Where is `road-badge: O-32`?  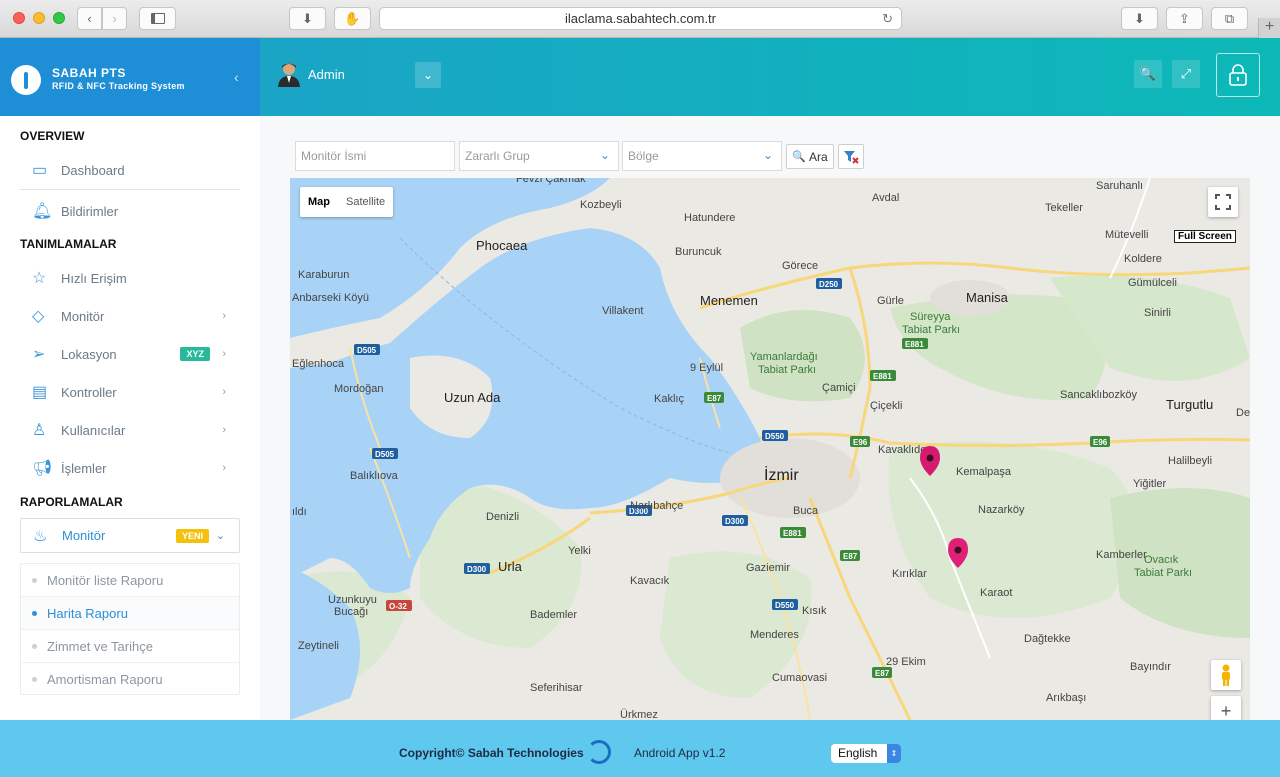
road-badge: O-32 is located at coordinates (399, 605).